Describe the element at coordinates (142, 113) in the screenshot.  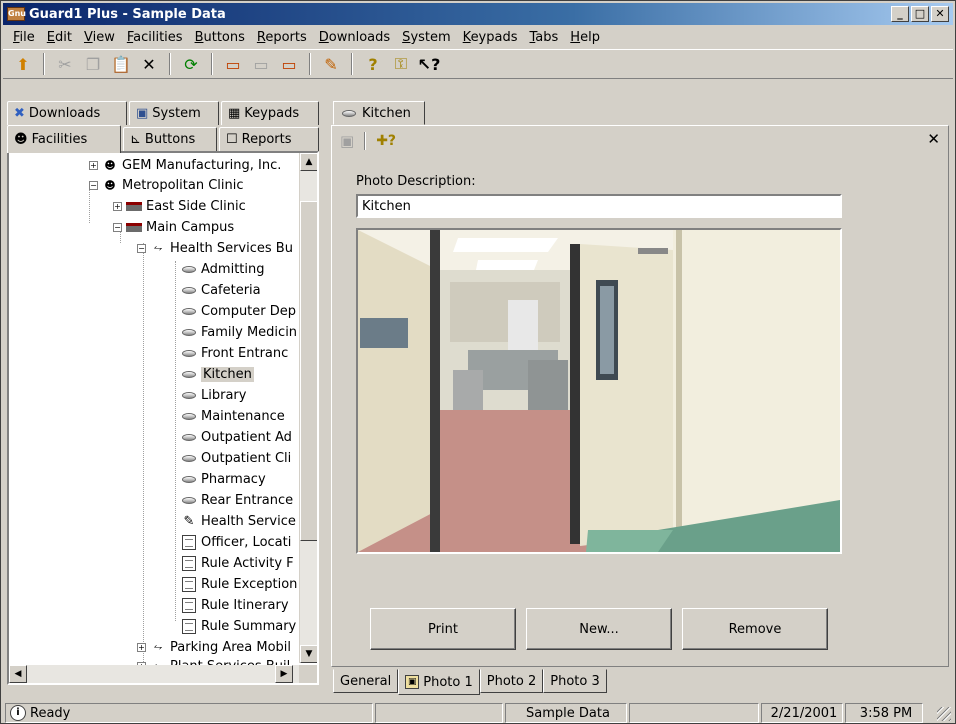
I see `system-icon: ▣` at that location.